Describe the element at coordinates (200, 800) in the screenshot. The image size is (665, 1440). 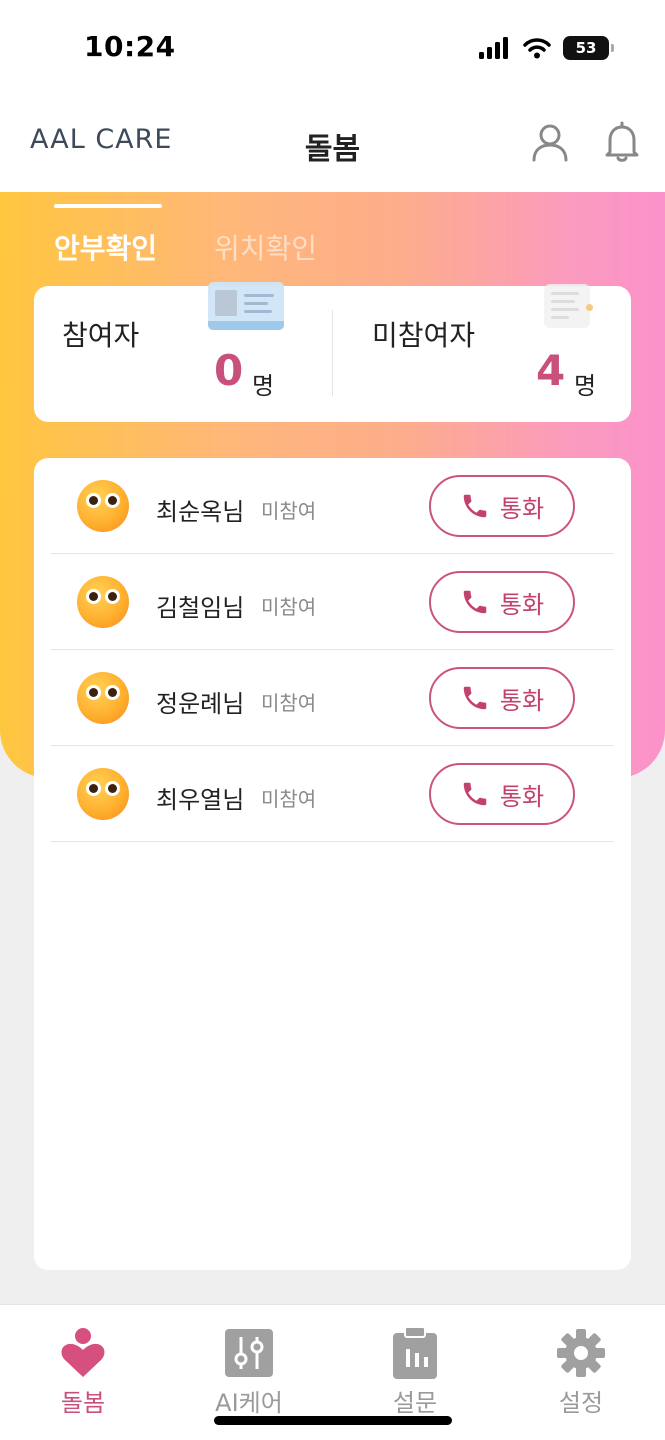
I see `person-name: 최우열님` at that location.